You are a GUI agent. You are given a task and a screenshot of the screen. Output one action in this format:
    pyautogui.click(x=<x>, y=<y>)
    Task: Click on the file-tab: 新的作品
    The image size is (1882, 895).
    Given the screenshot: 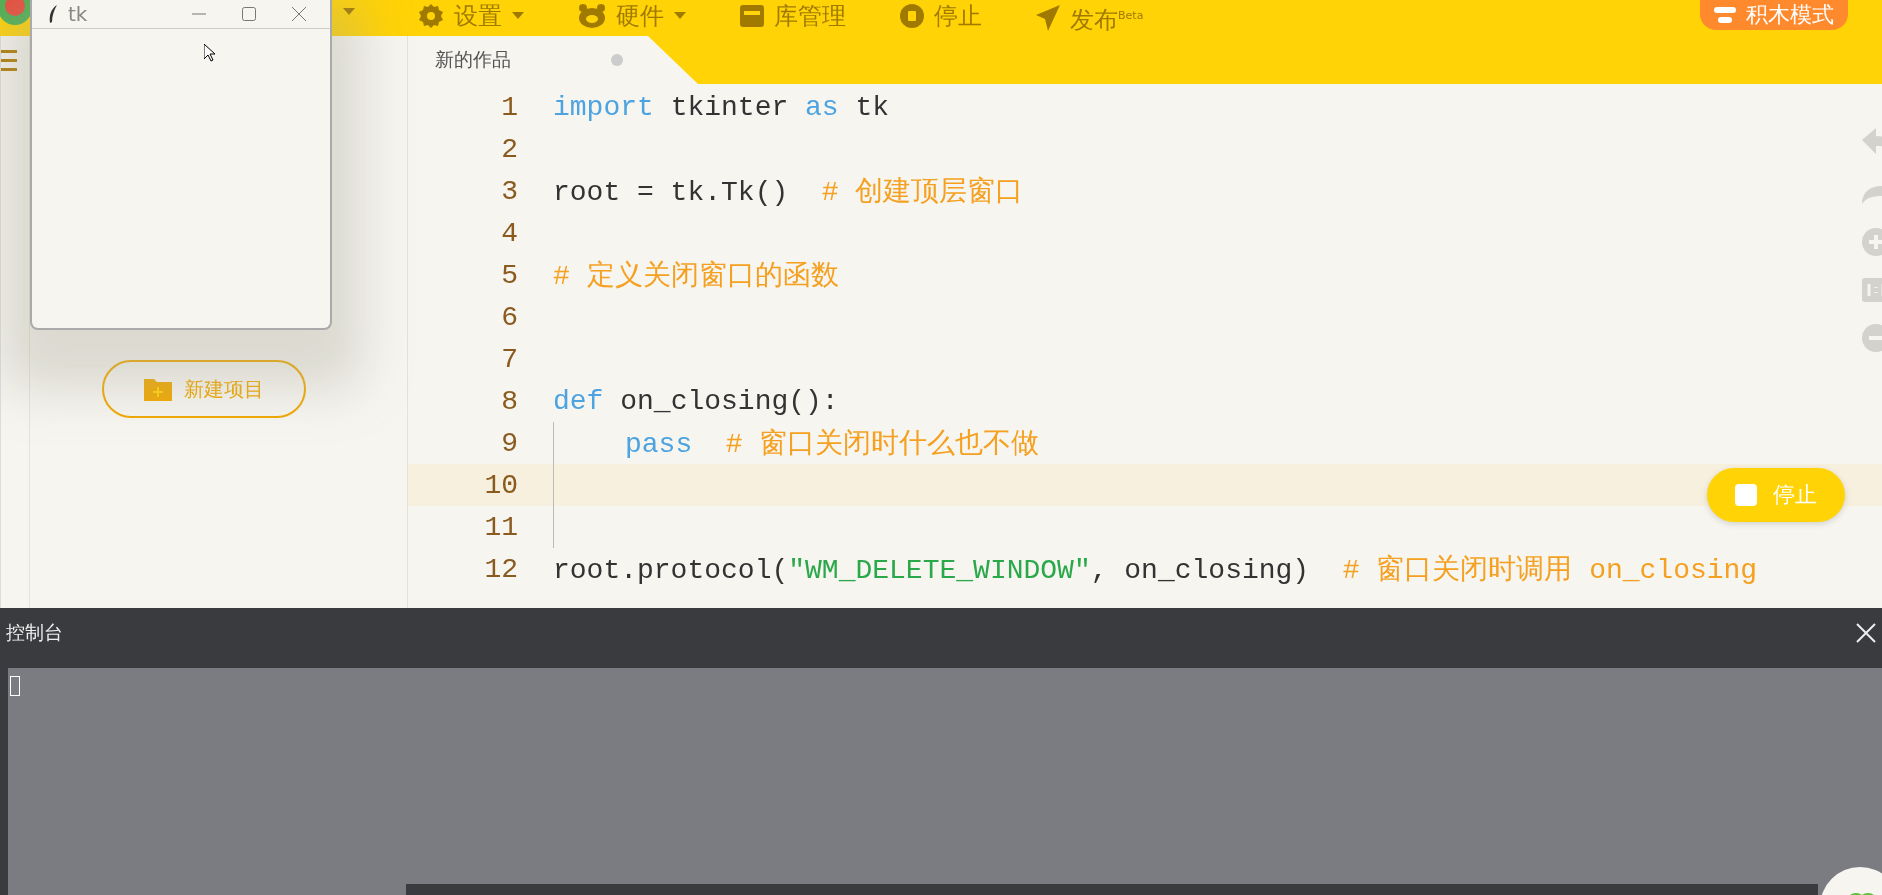 What is the action you would take?
    pyautogui.click(x=553, y=60)
    